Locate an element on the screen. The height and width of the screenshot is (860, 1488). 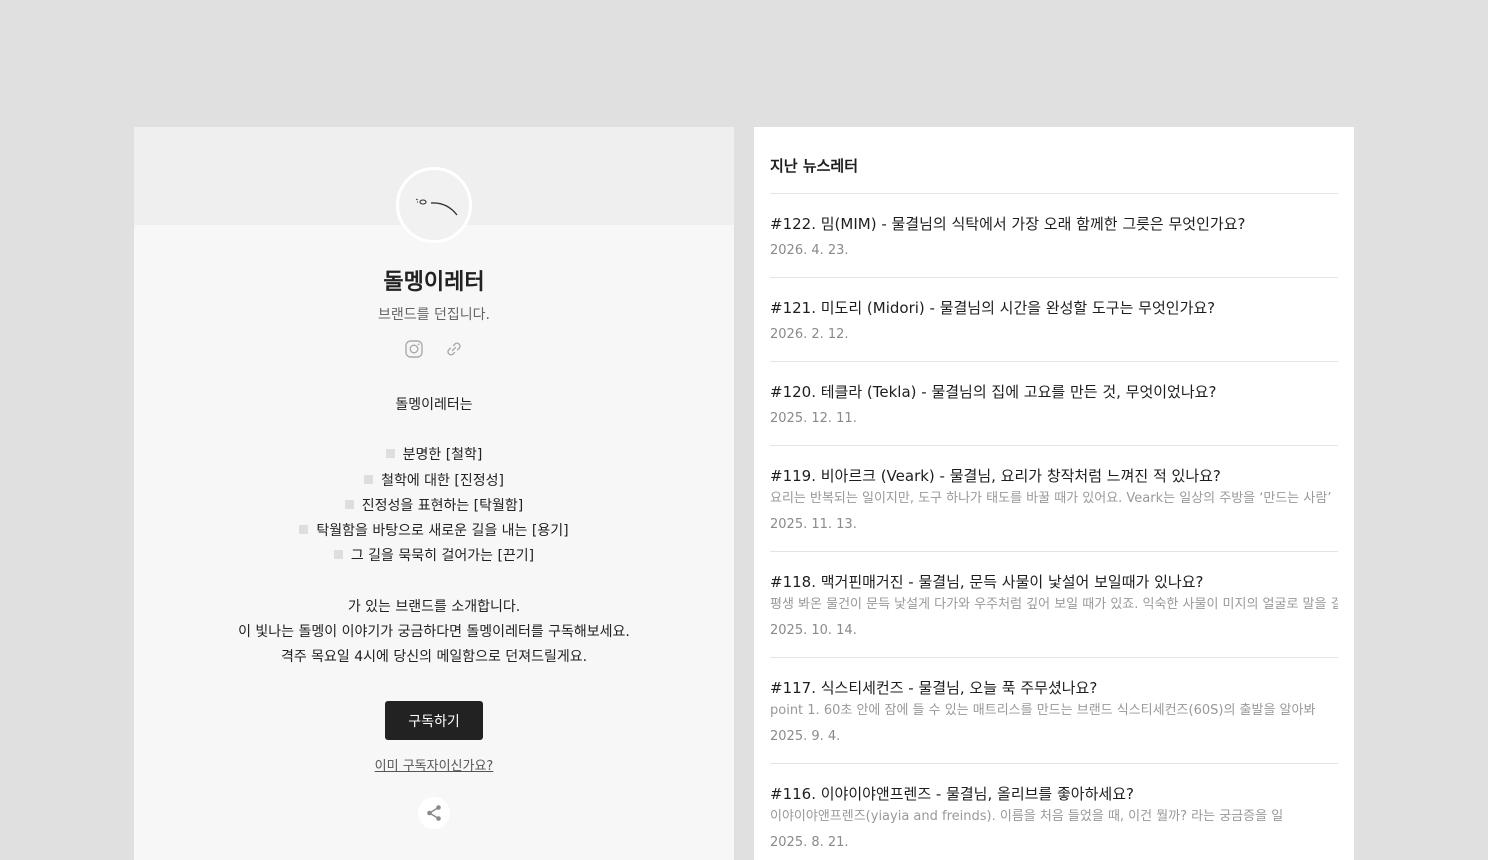
value-item: 그 길을 묵묵히 걸어가는 [끈기] is located at coordinates (434, 556).